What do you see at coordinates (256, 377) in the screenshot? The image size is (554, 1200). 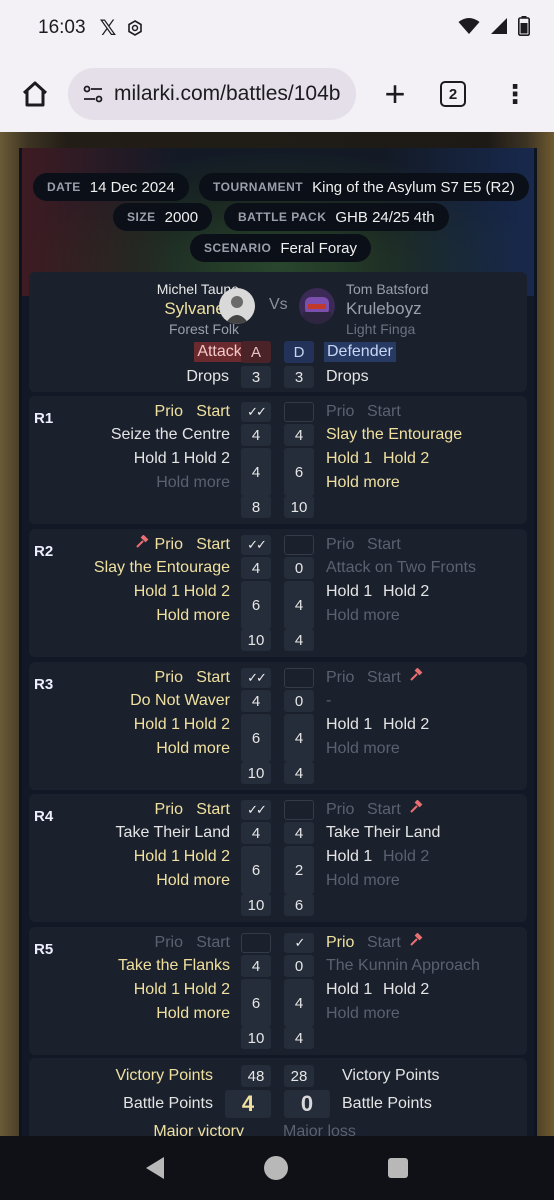 I see `drops-left: 3` at bounding box center [256, 377].